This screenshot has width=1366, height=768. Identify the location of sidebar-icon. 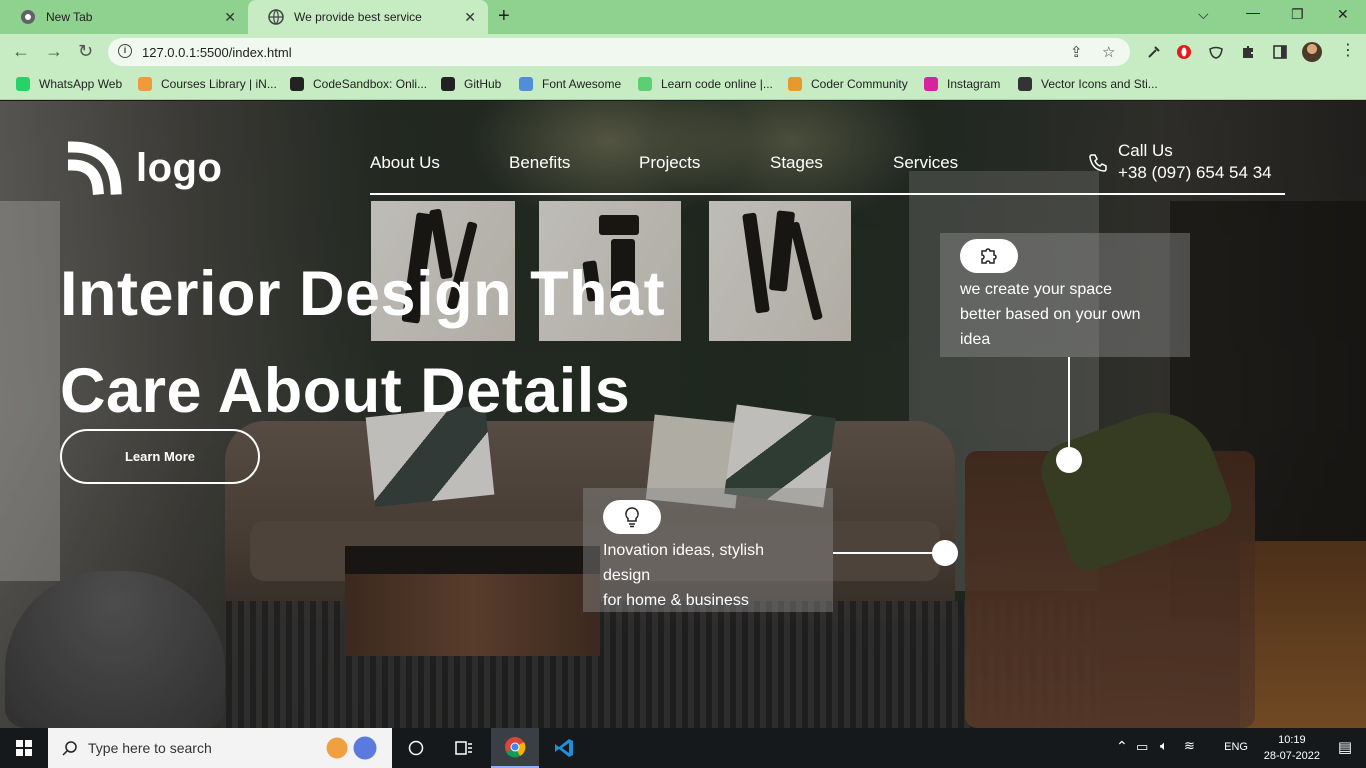
(1280, 52).